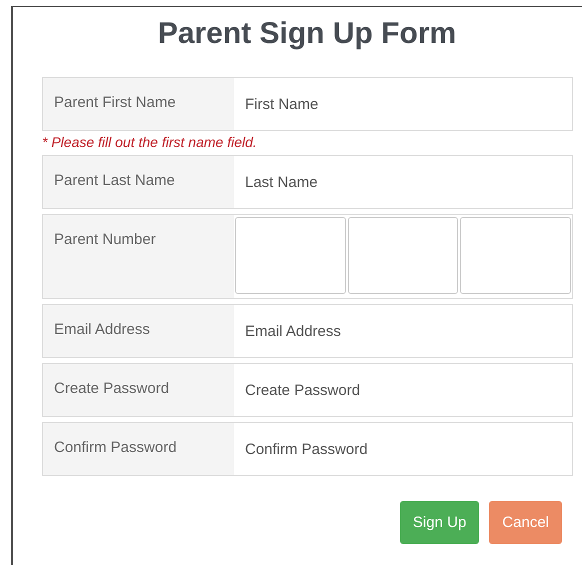 This screenshot has width=582, height=565. I want to click on form-title: Parent Sign Up Form, so click(307, 34).